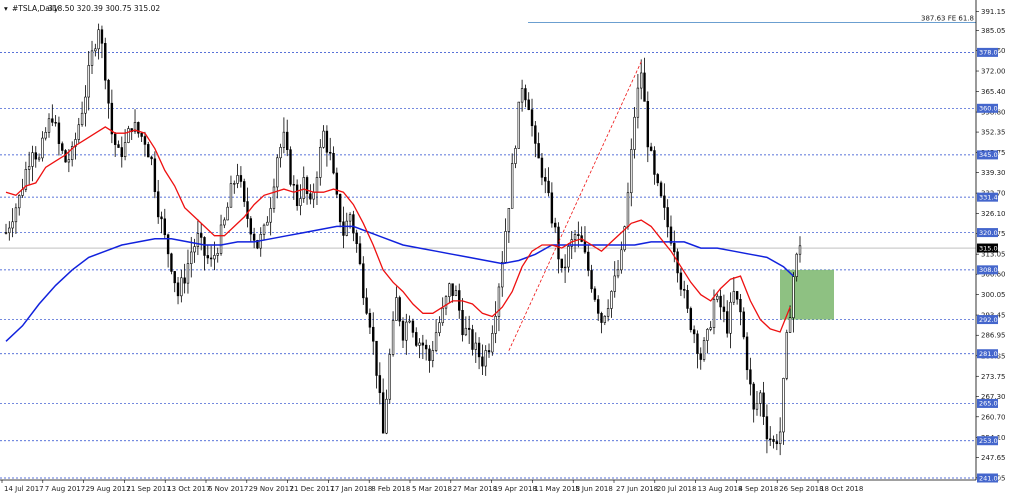 This screenshot has height=496, width=1024. Describe the element at coordinates (990, 233) in the screenshot. I see `level-tag-label: 320.00` at that location.